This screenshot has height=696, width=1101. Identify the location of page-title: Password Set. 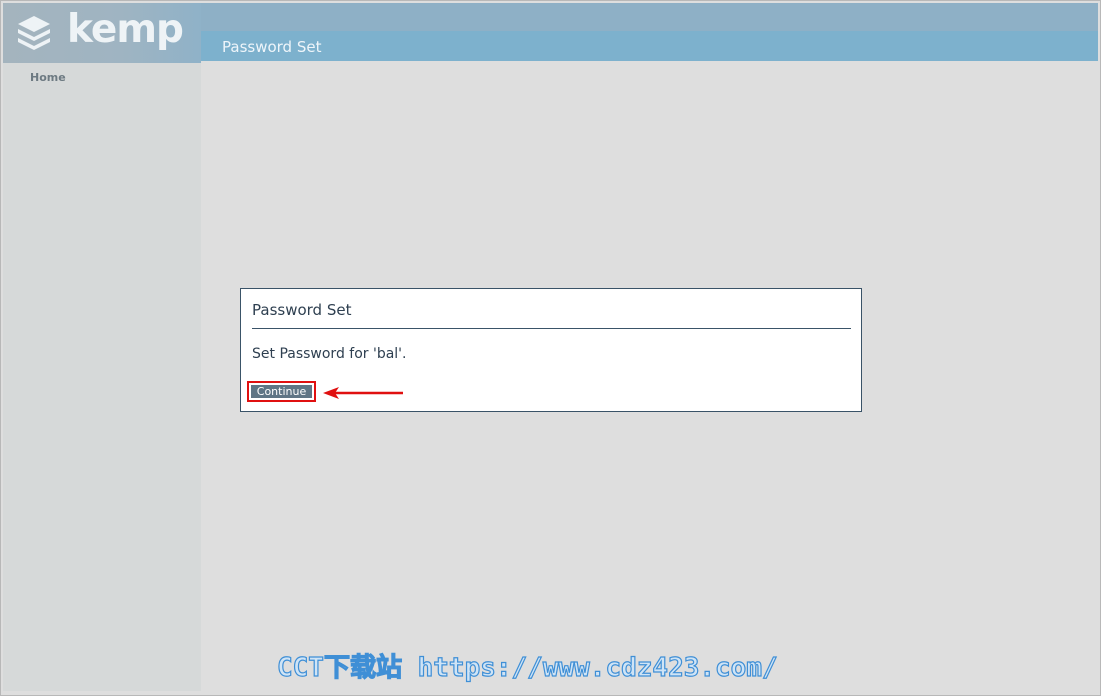
(272, 47).